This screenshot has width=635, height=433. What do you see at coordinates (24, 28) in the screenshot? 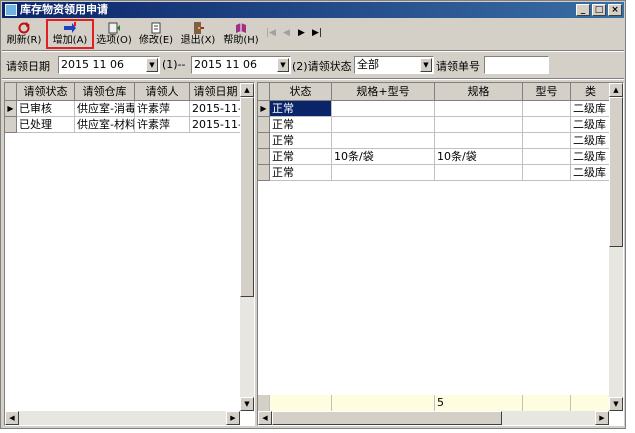
I see `refresh-icon` at bounding box center [24, 28].